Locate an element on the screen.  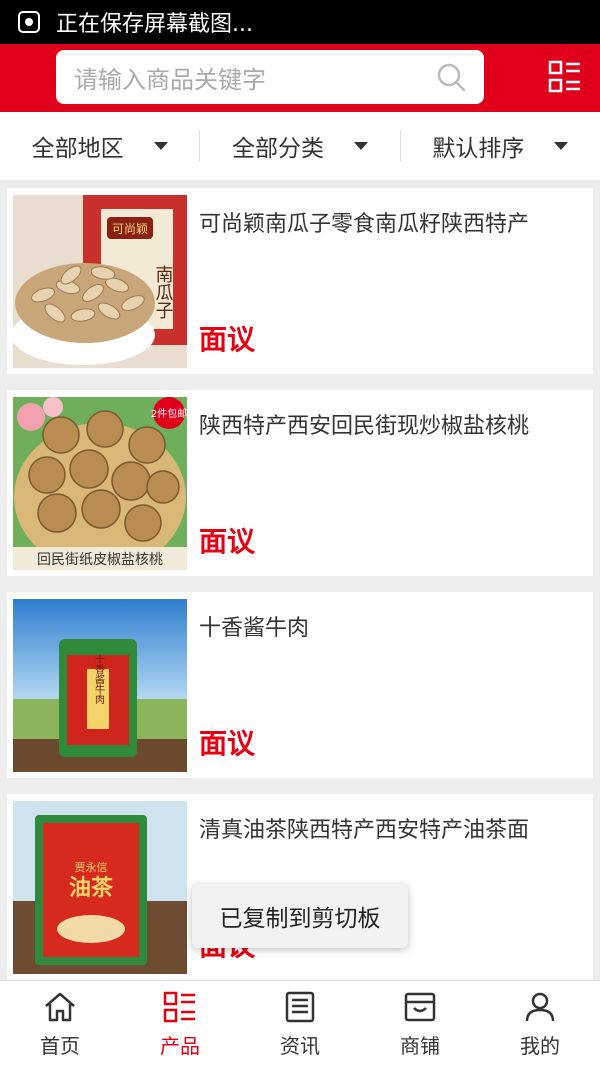
filter-bar: 全部地区 全部分类 默认排序 is located at coordinates (300, 146).